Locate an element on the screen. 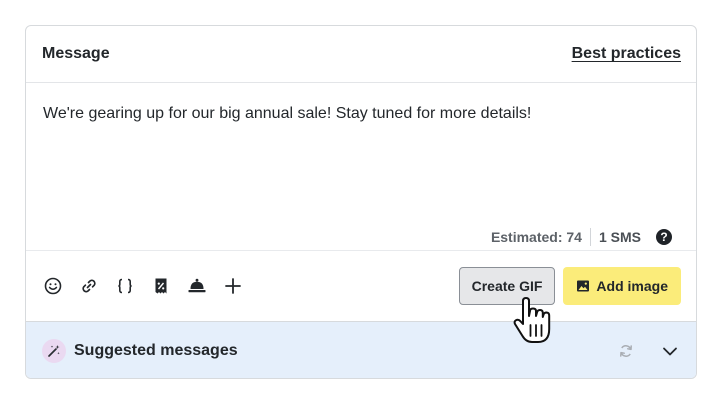 The height and width of the screenshot is (406, 724). emoji-icon is located at coordinates (53, 286).